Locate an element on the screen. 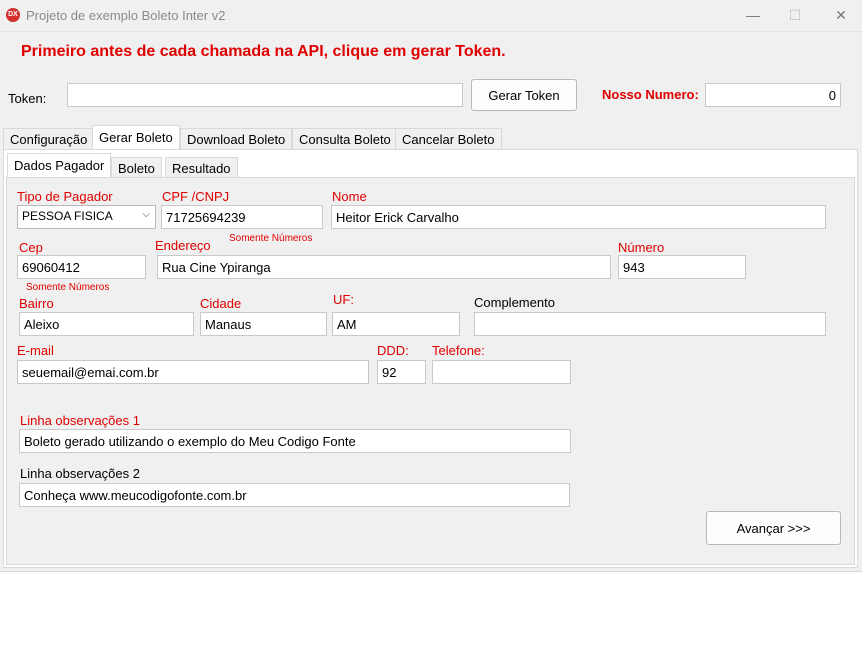  cpf-cnpj-label: CPF /CNPJ is located at coordinates (196, 196).